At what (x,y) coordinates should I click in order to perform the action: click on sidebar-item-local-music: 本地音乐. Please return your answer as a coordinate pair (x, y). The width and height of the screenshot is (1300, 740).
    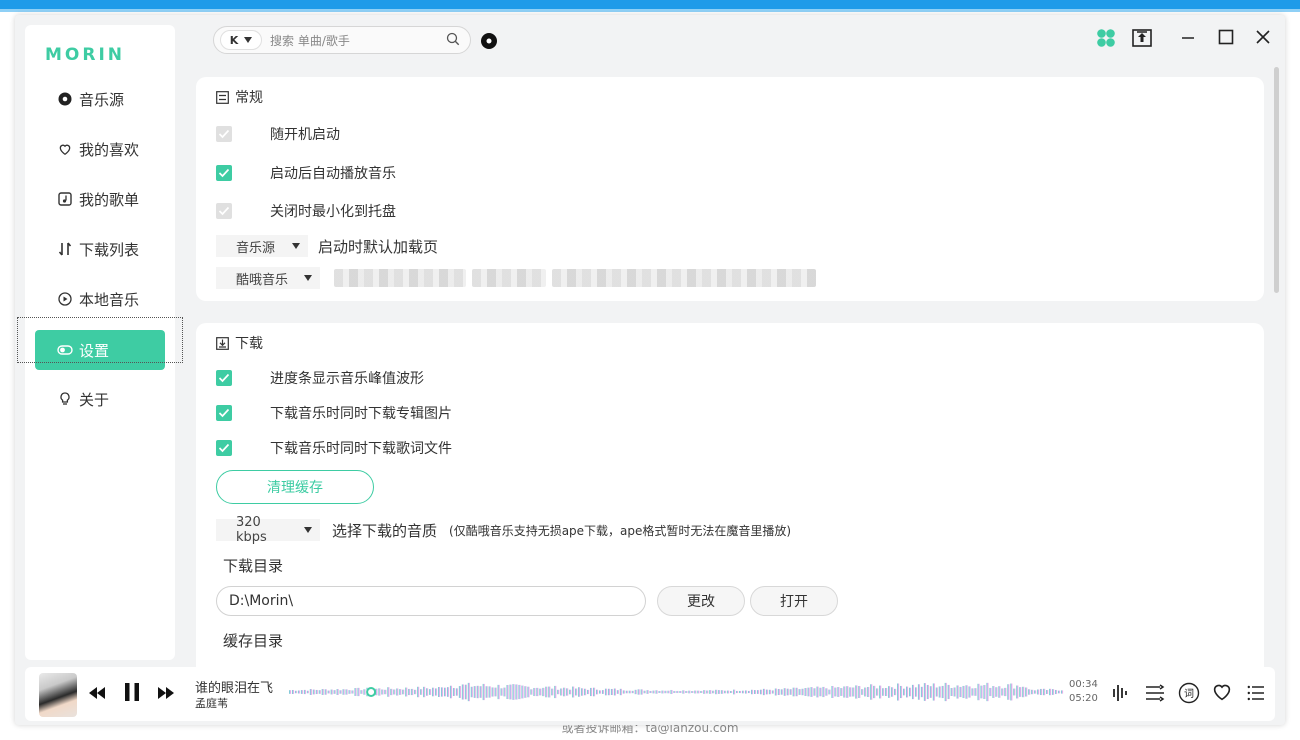
    Looking at the image, I should click on (100, 299).